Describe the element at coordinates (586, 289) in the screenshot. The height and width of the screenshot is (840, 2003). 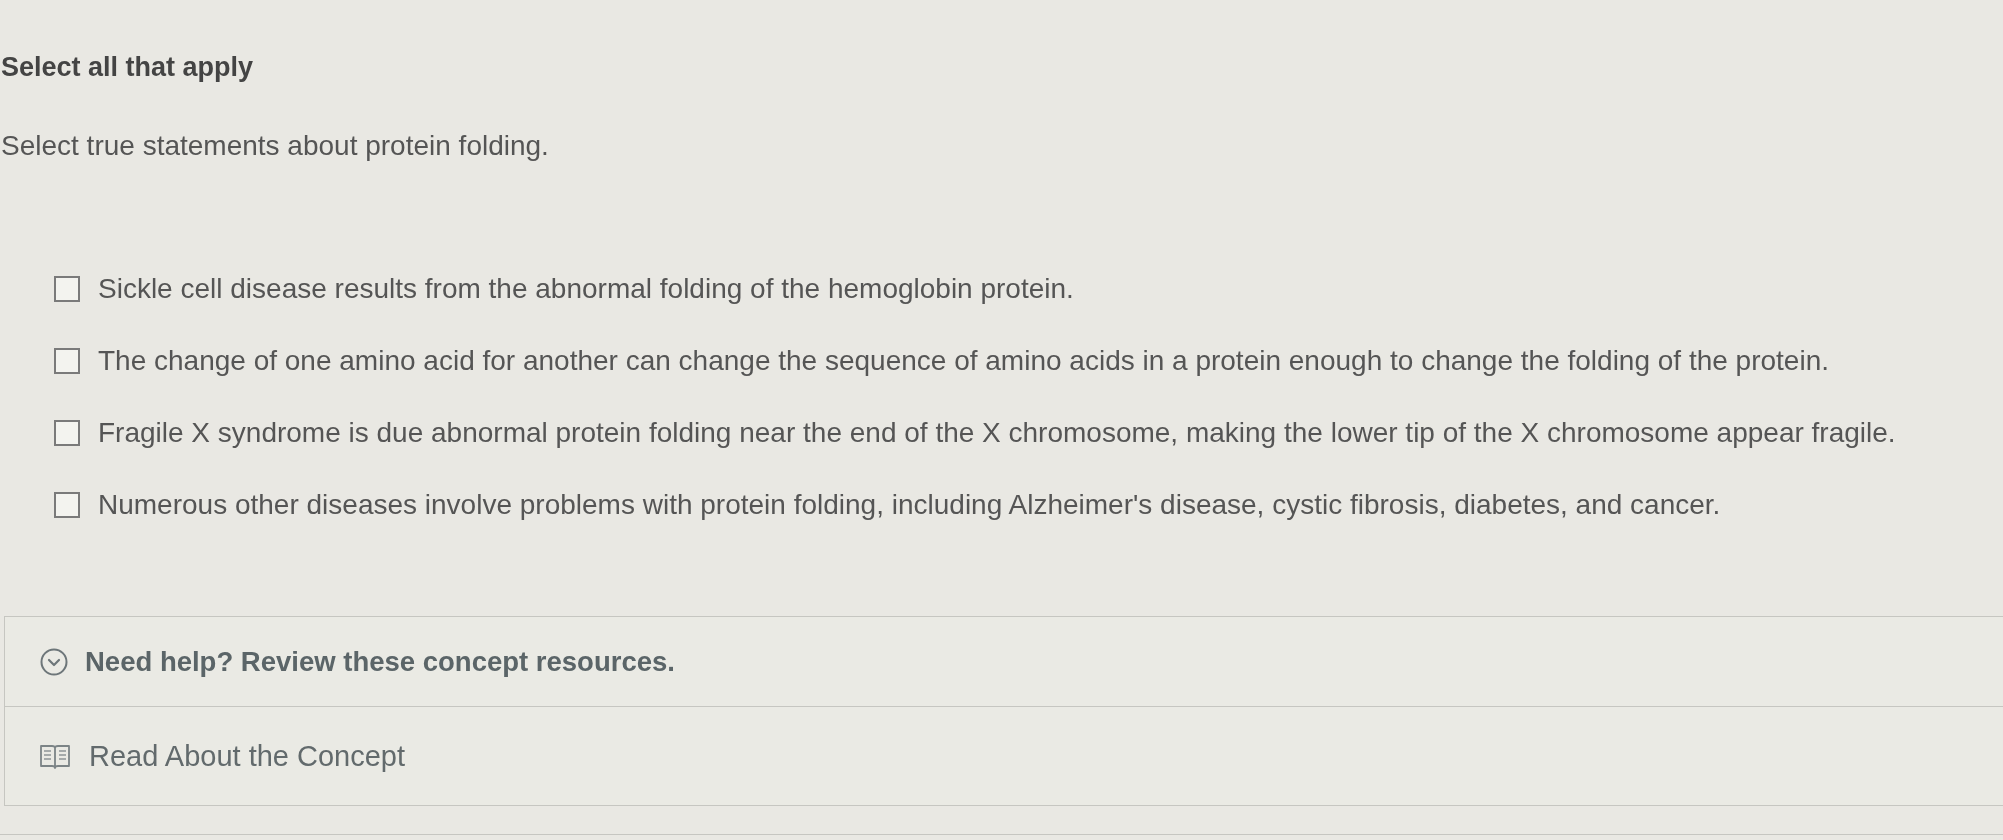
I see `option-label: Sickle cell disease results from the abnormal folding of the hemoglobin protein.` at that location.